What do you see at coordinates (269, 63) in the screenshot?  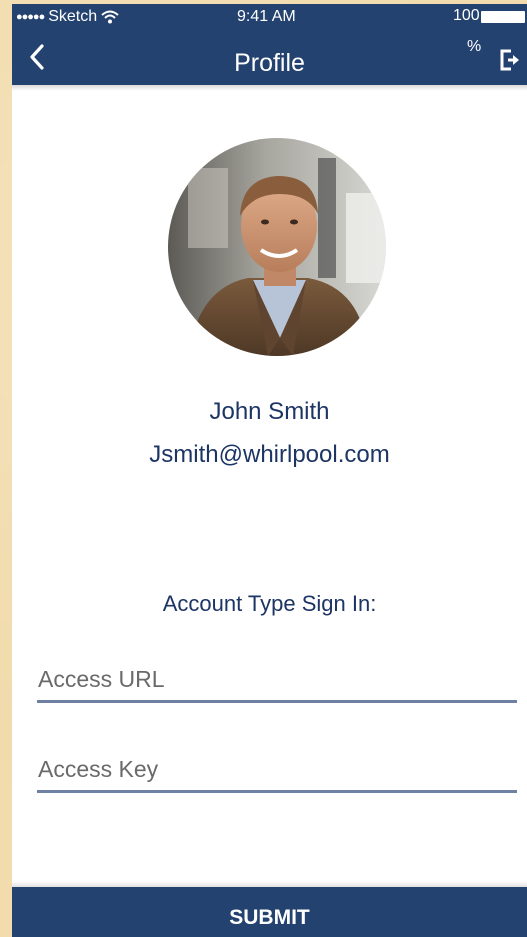 I see `page-title: Profile` at bounding box center [269, 63].